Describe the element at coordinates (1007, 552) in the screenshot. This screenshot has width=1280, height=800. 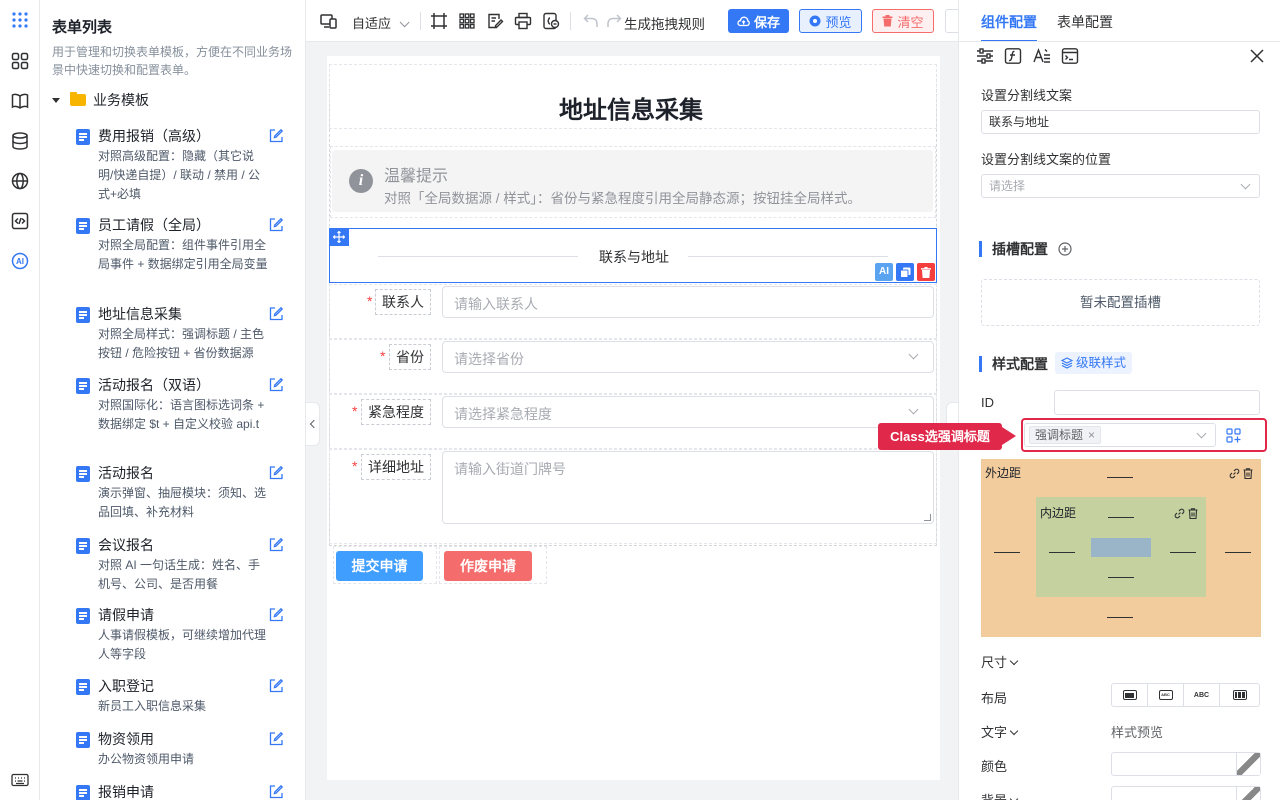
I see `margin-left-value` at that location.